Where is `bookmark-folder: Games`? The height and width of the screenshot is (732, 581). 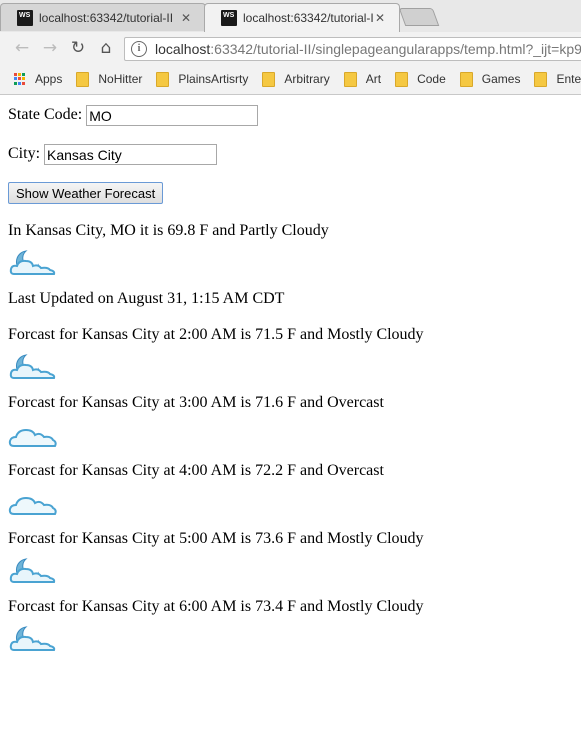
bookmark-folder: Games is located at coordinates (490, 79).